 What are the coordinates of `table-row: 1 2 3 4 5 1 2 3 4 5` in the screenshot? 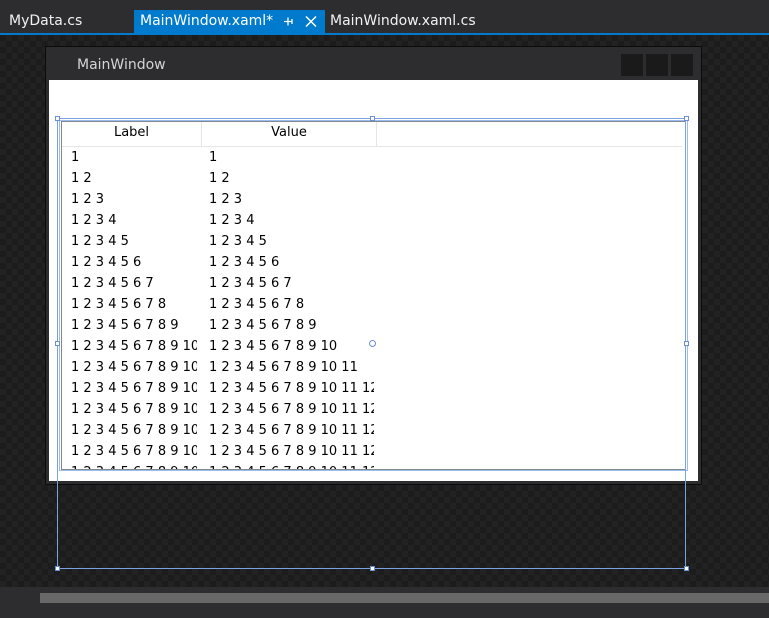 It's located at (372, 241).